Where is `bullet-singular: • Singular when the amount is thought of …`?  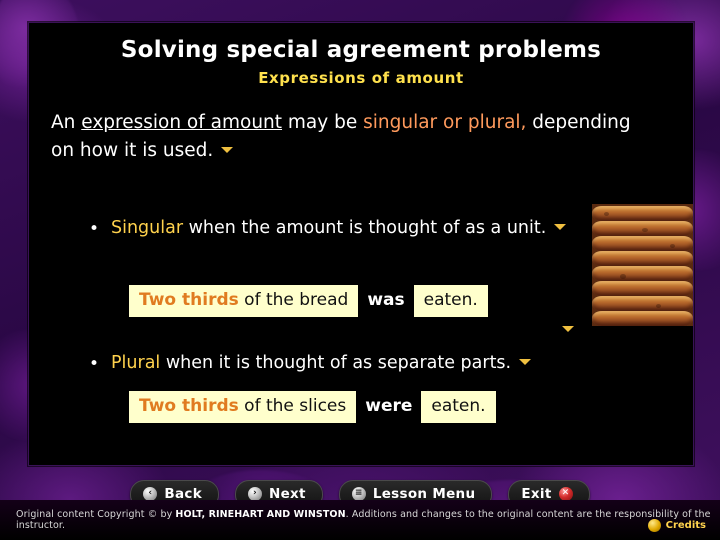 bullet-singular: • Singular when the amount is thought of … is located at coordinates (335, 228).